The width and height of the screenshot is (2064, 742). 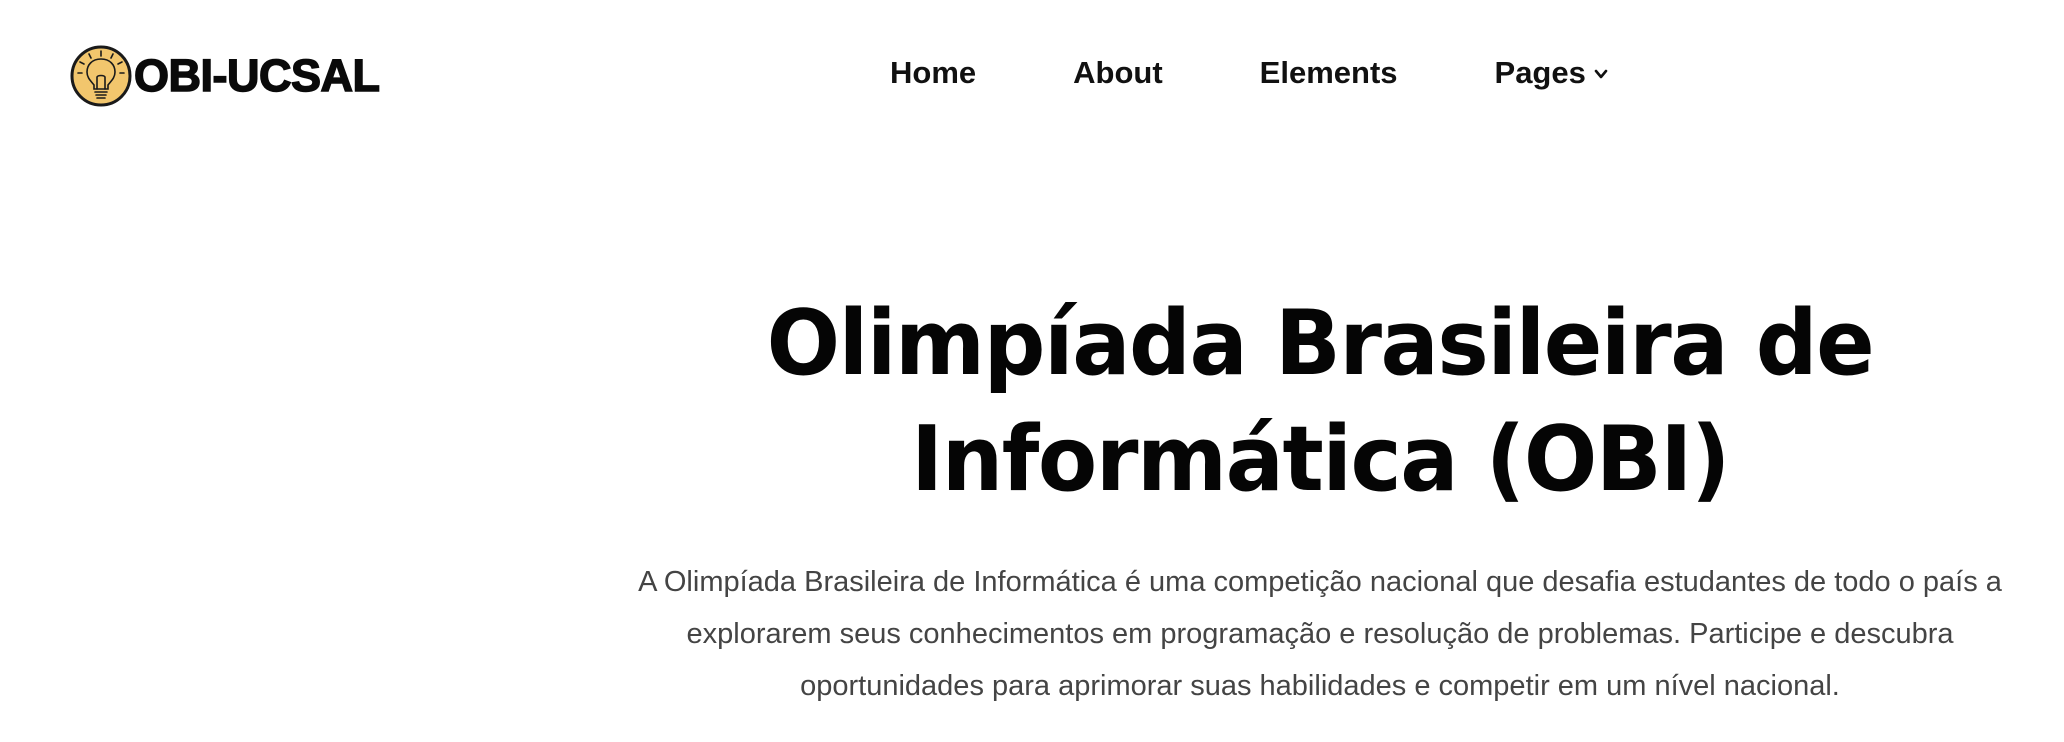 I want to click on nav-about: About, so click(x=1118, y=73).